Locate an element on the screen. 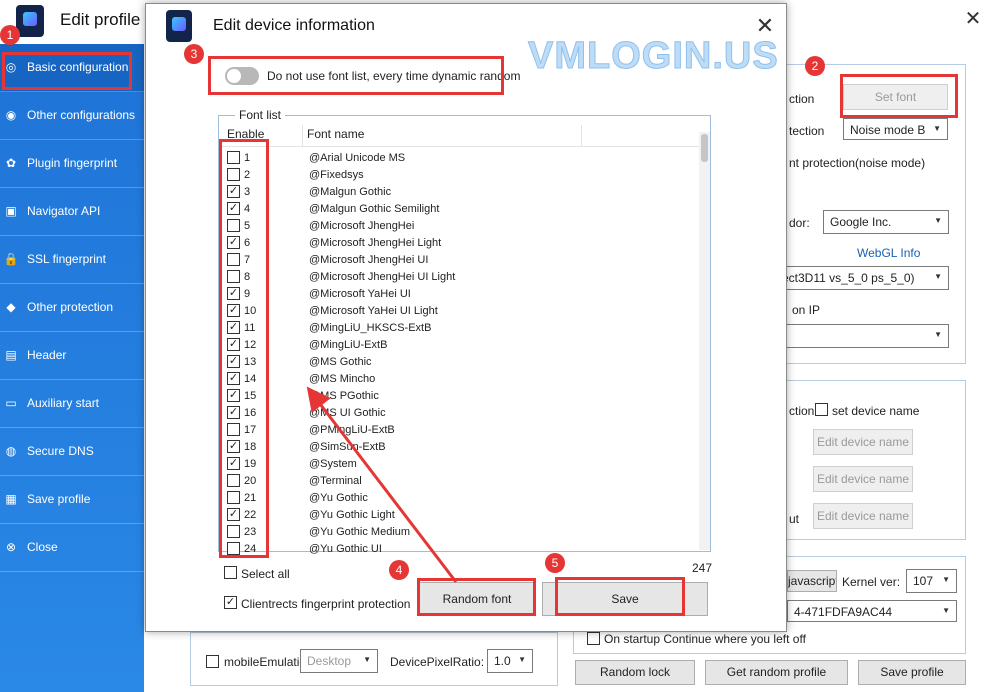 Image resolution: width=991 pixels, height=692 pixels. arrow-line is located at coordinates (382, 484).